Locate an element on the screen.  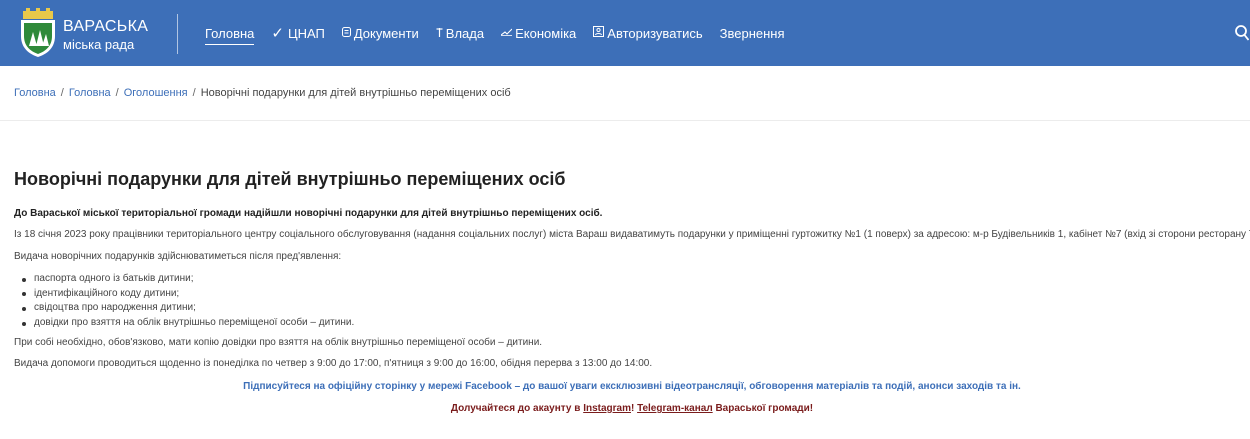
chart-icon is located at coordinates (506, 33).